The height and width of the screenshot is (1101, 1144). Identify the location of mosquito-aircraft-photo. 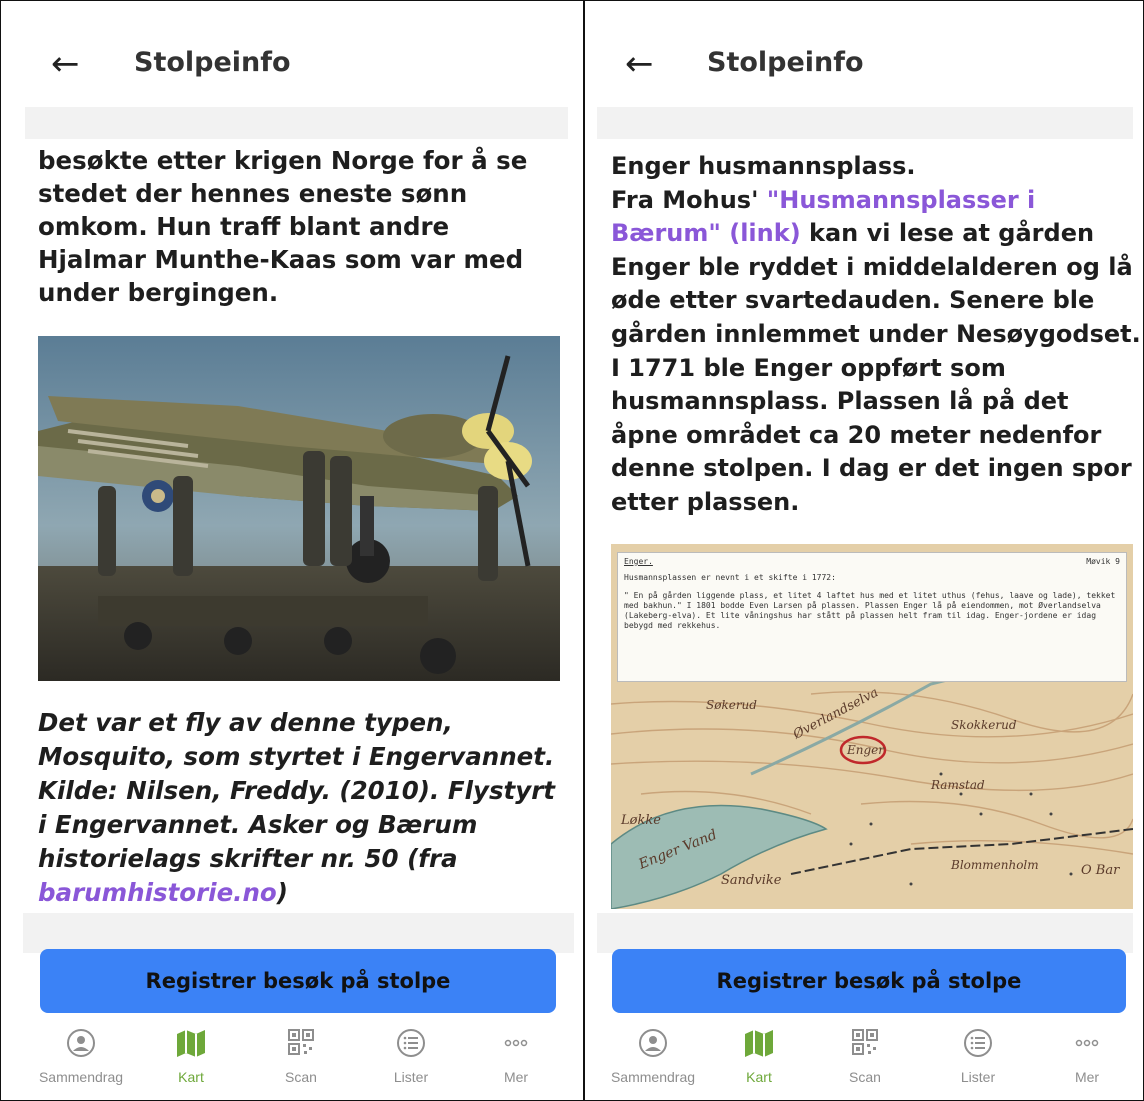
(299, 508).